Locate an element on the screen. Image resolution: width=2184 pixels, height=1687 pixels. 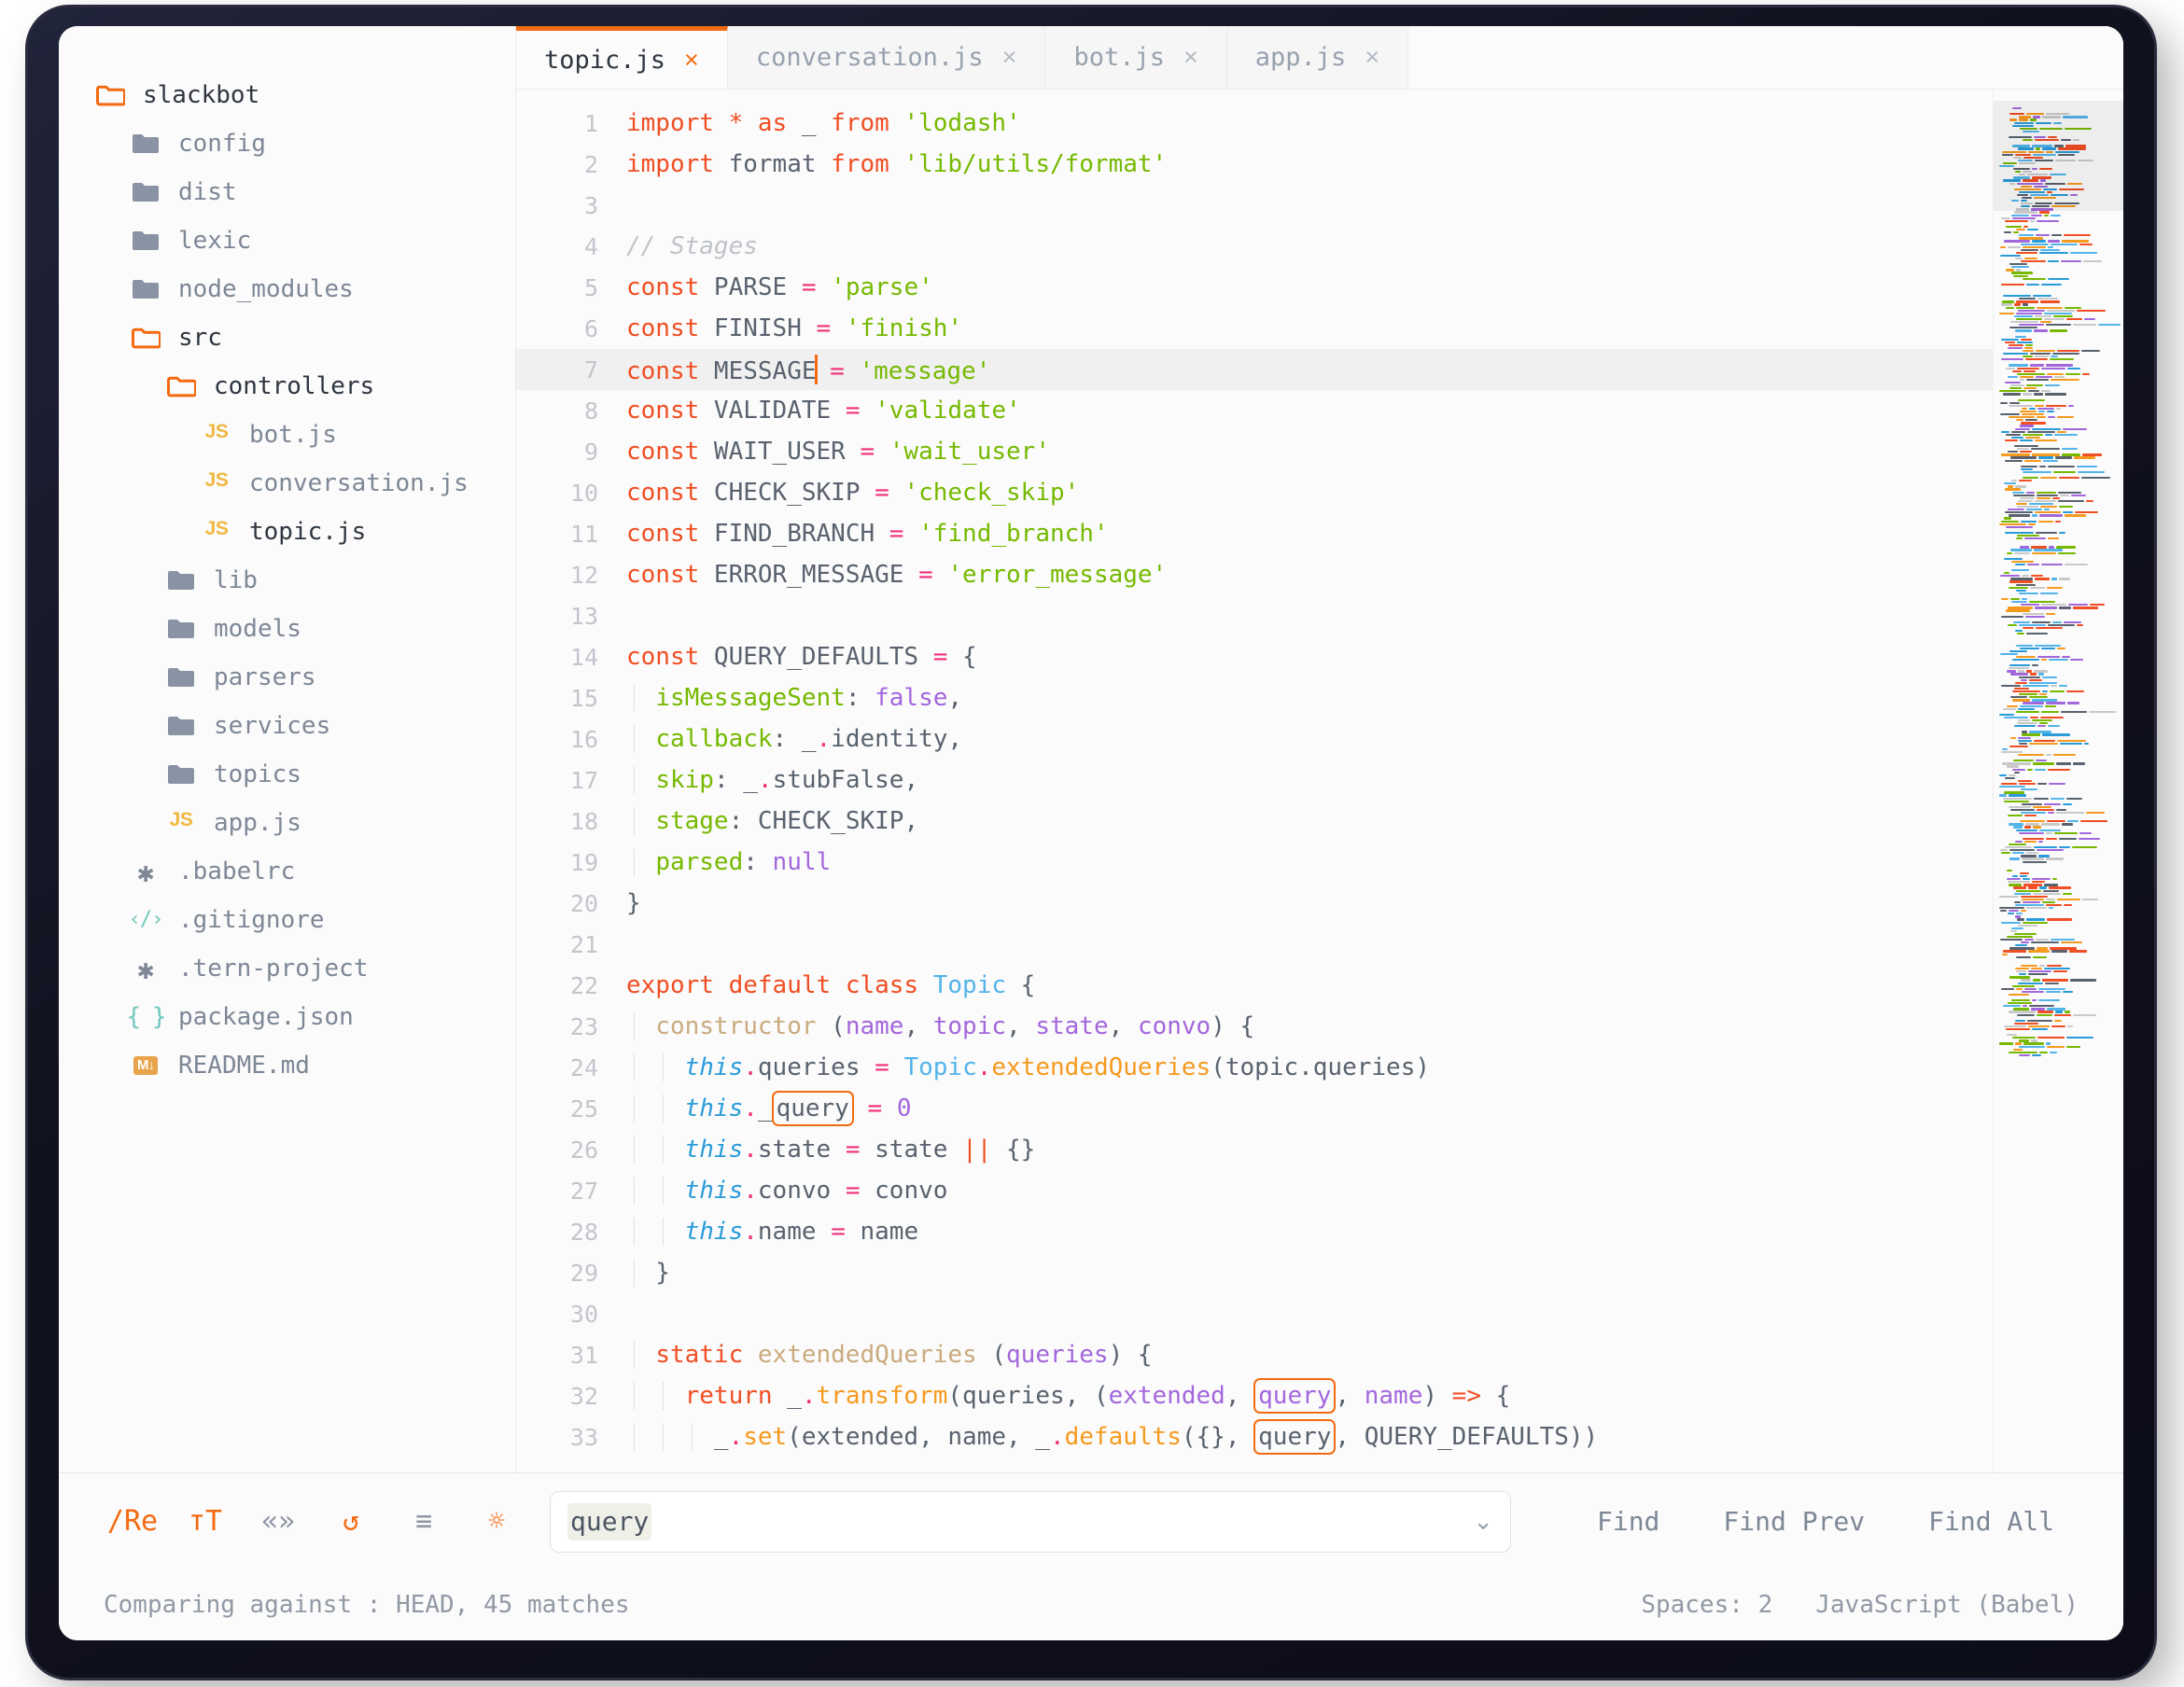
code-line: 16 callback: _.identity, is located at coordinates (1254, 739).